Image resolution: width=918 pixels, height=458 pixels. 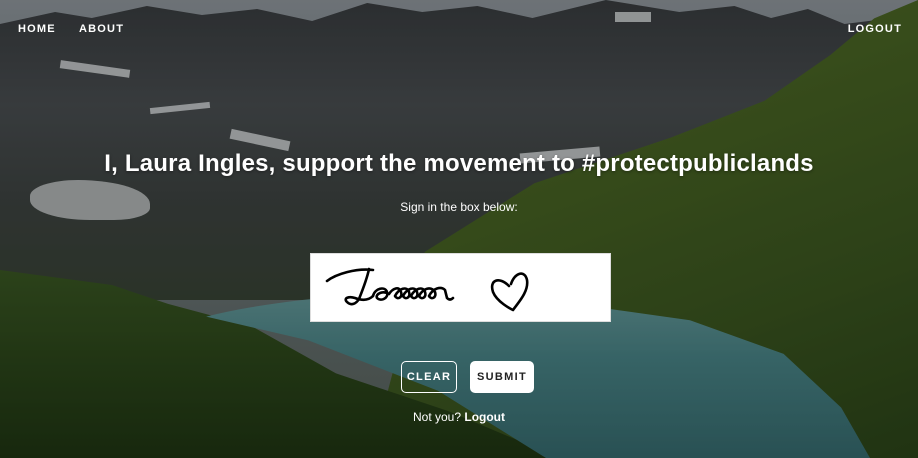 What do you see at coordinates (37, 29) in the screenshot?
I see `nav-home-link: HOME` at bounding box center [37, 29].